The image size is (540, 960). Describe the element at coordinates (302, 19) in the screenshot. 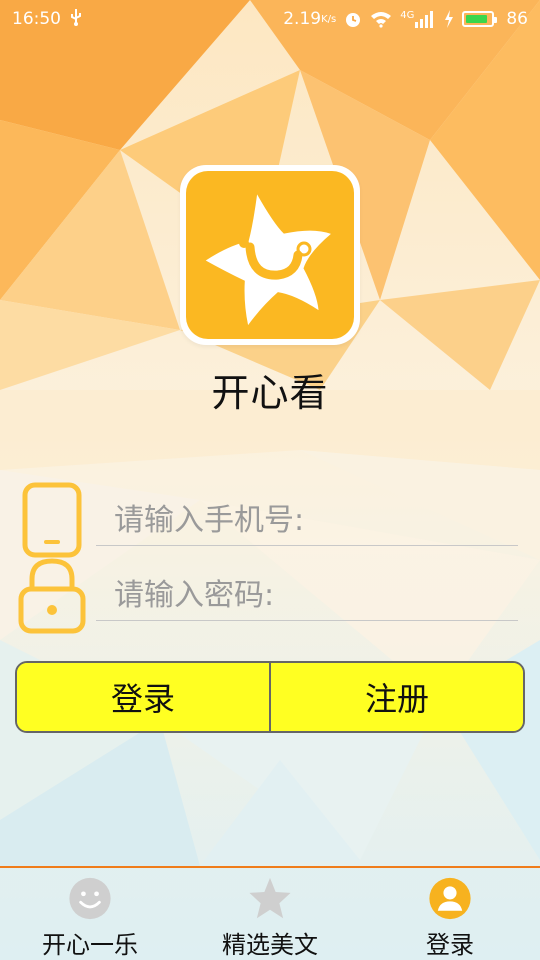

I see `network-speed: 2.19` at that location.